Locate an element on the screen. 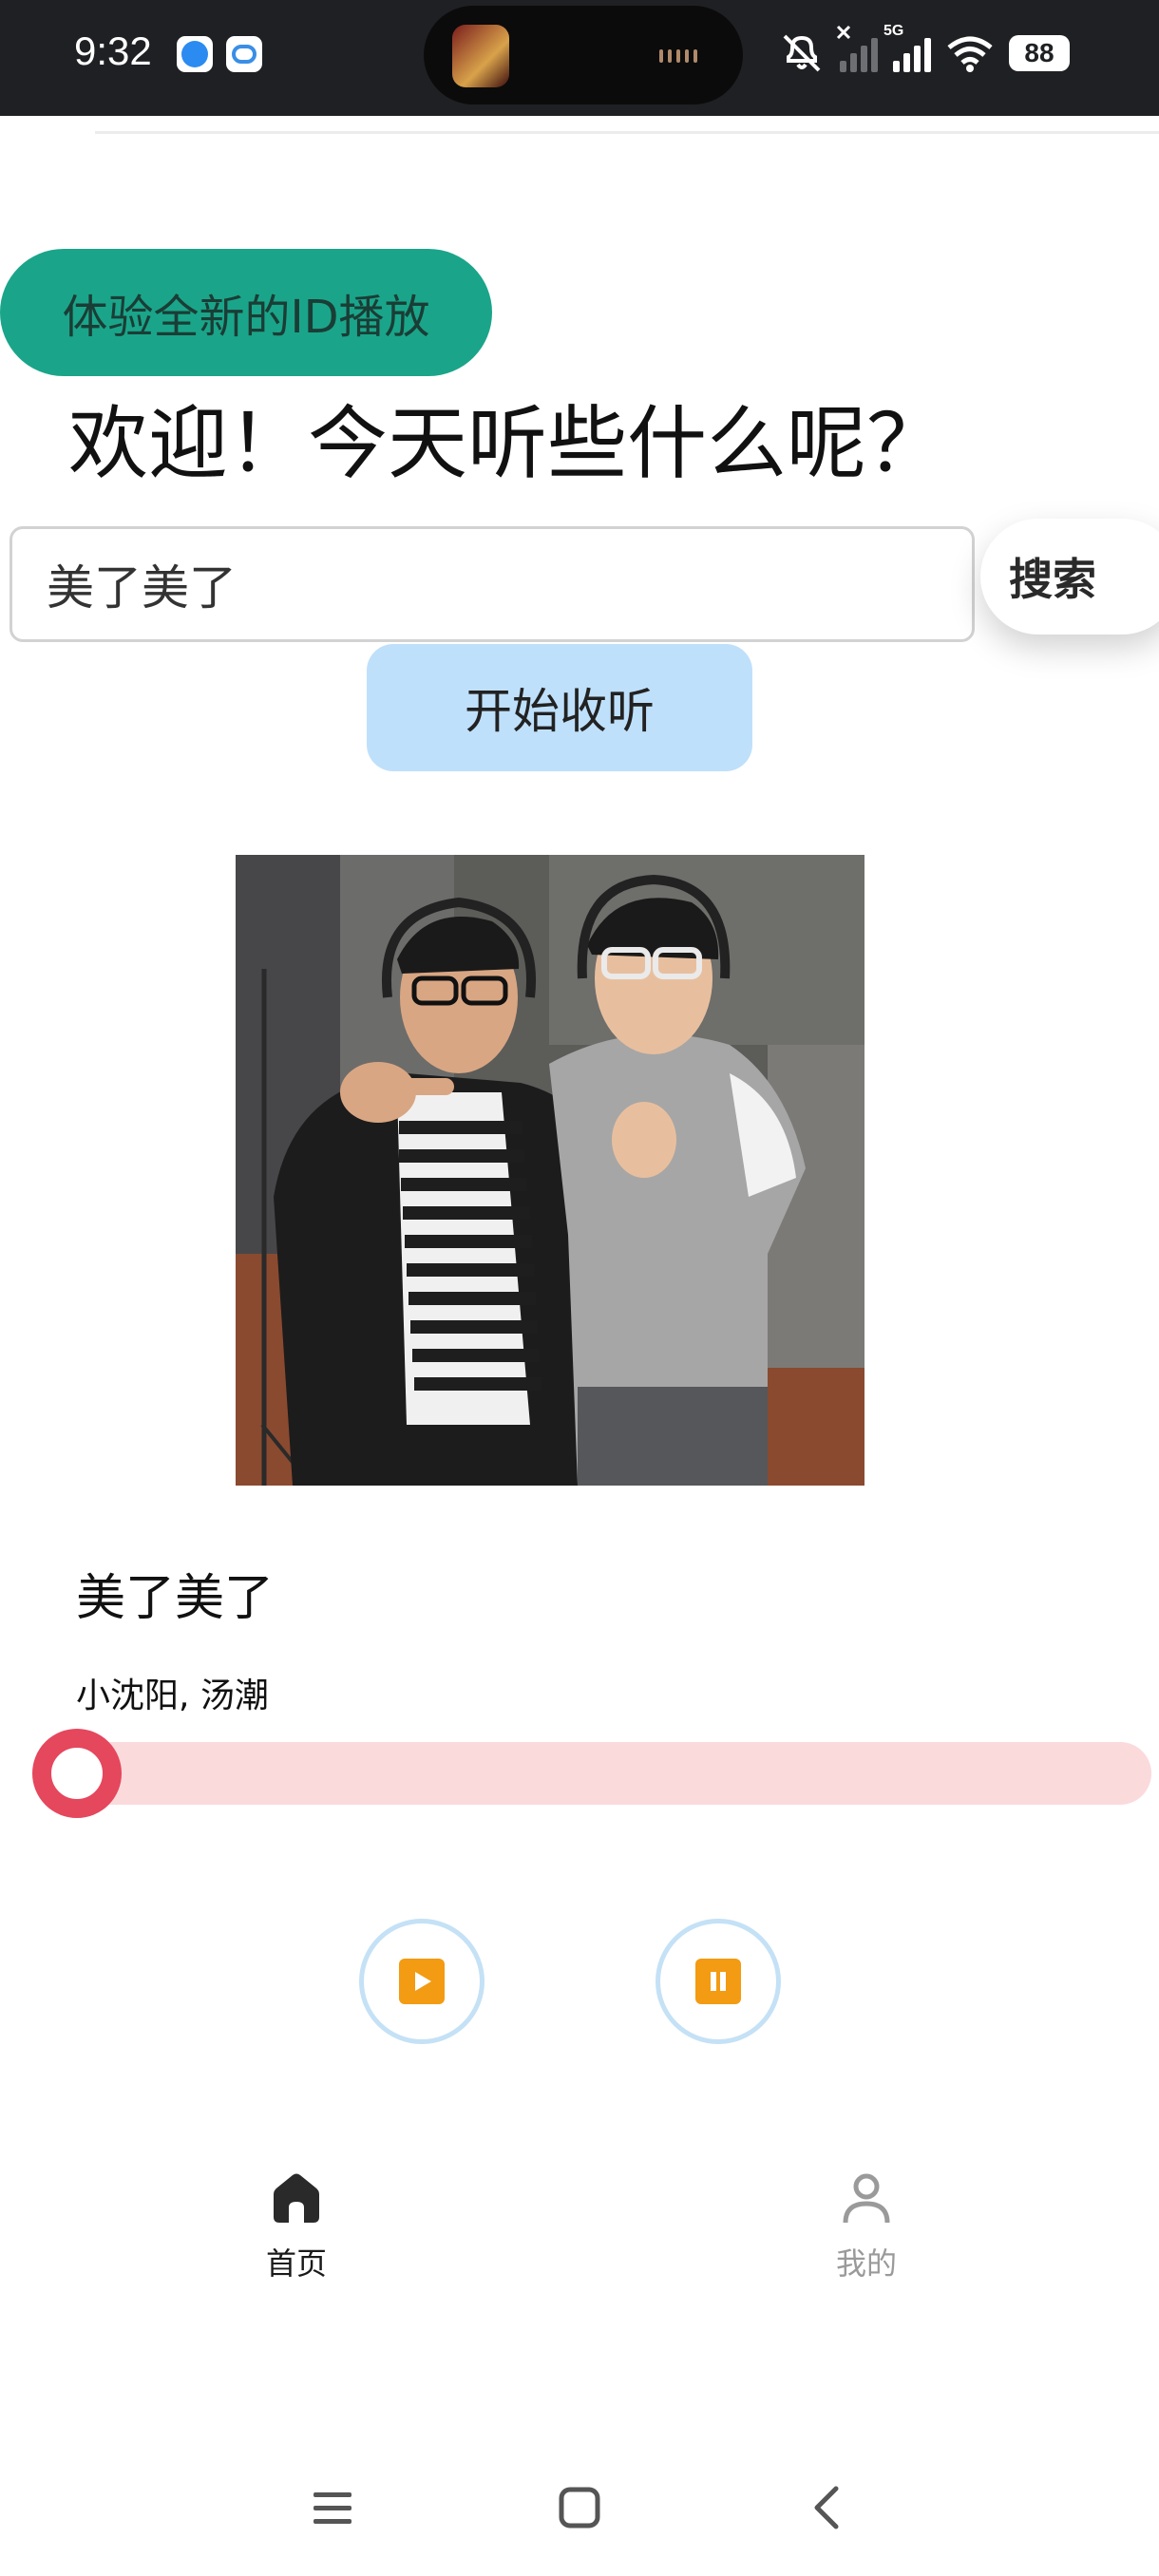 This screenshot has width=1159, height=2576. nav-item-mine: 我的 is located at coordinates (866, 2231).